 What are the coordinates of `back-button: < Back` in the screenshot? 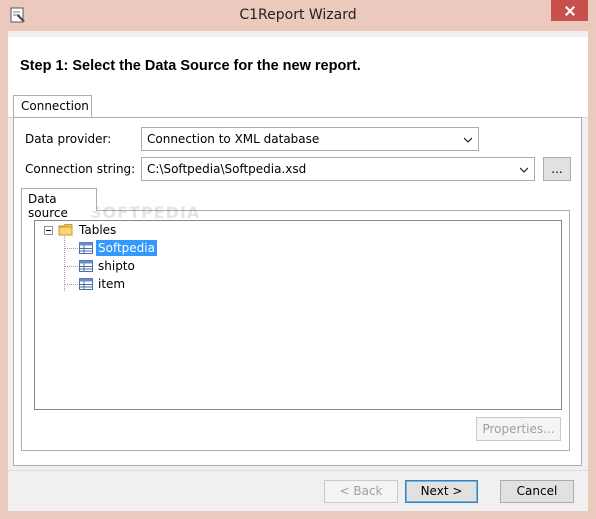 It's located at (361, 491).